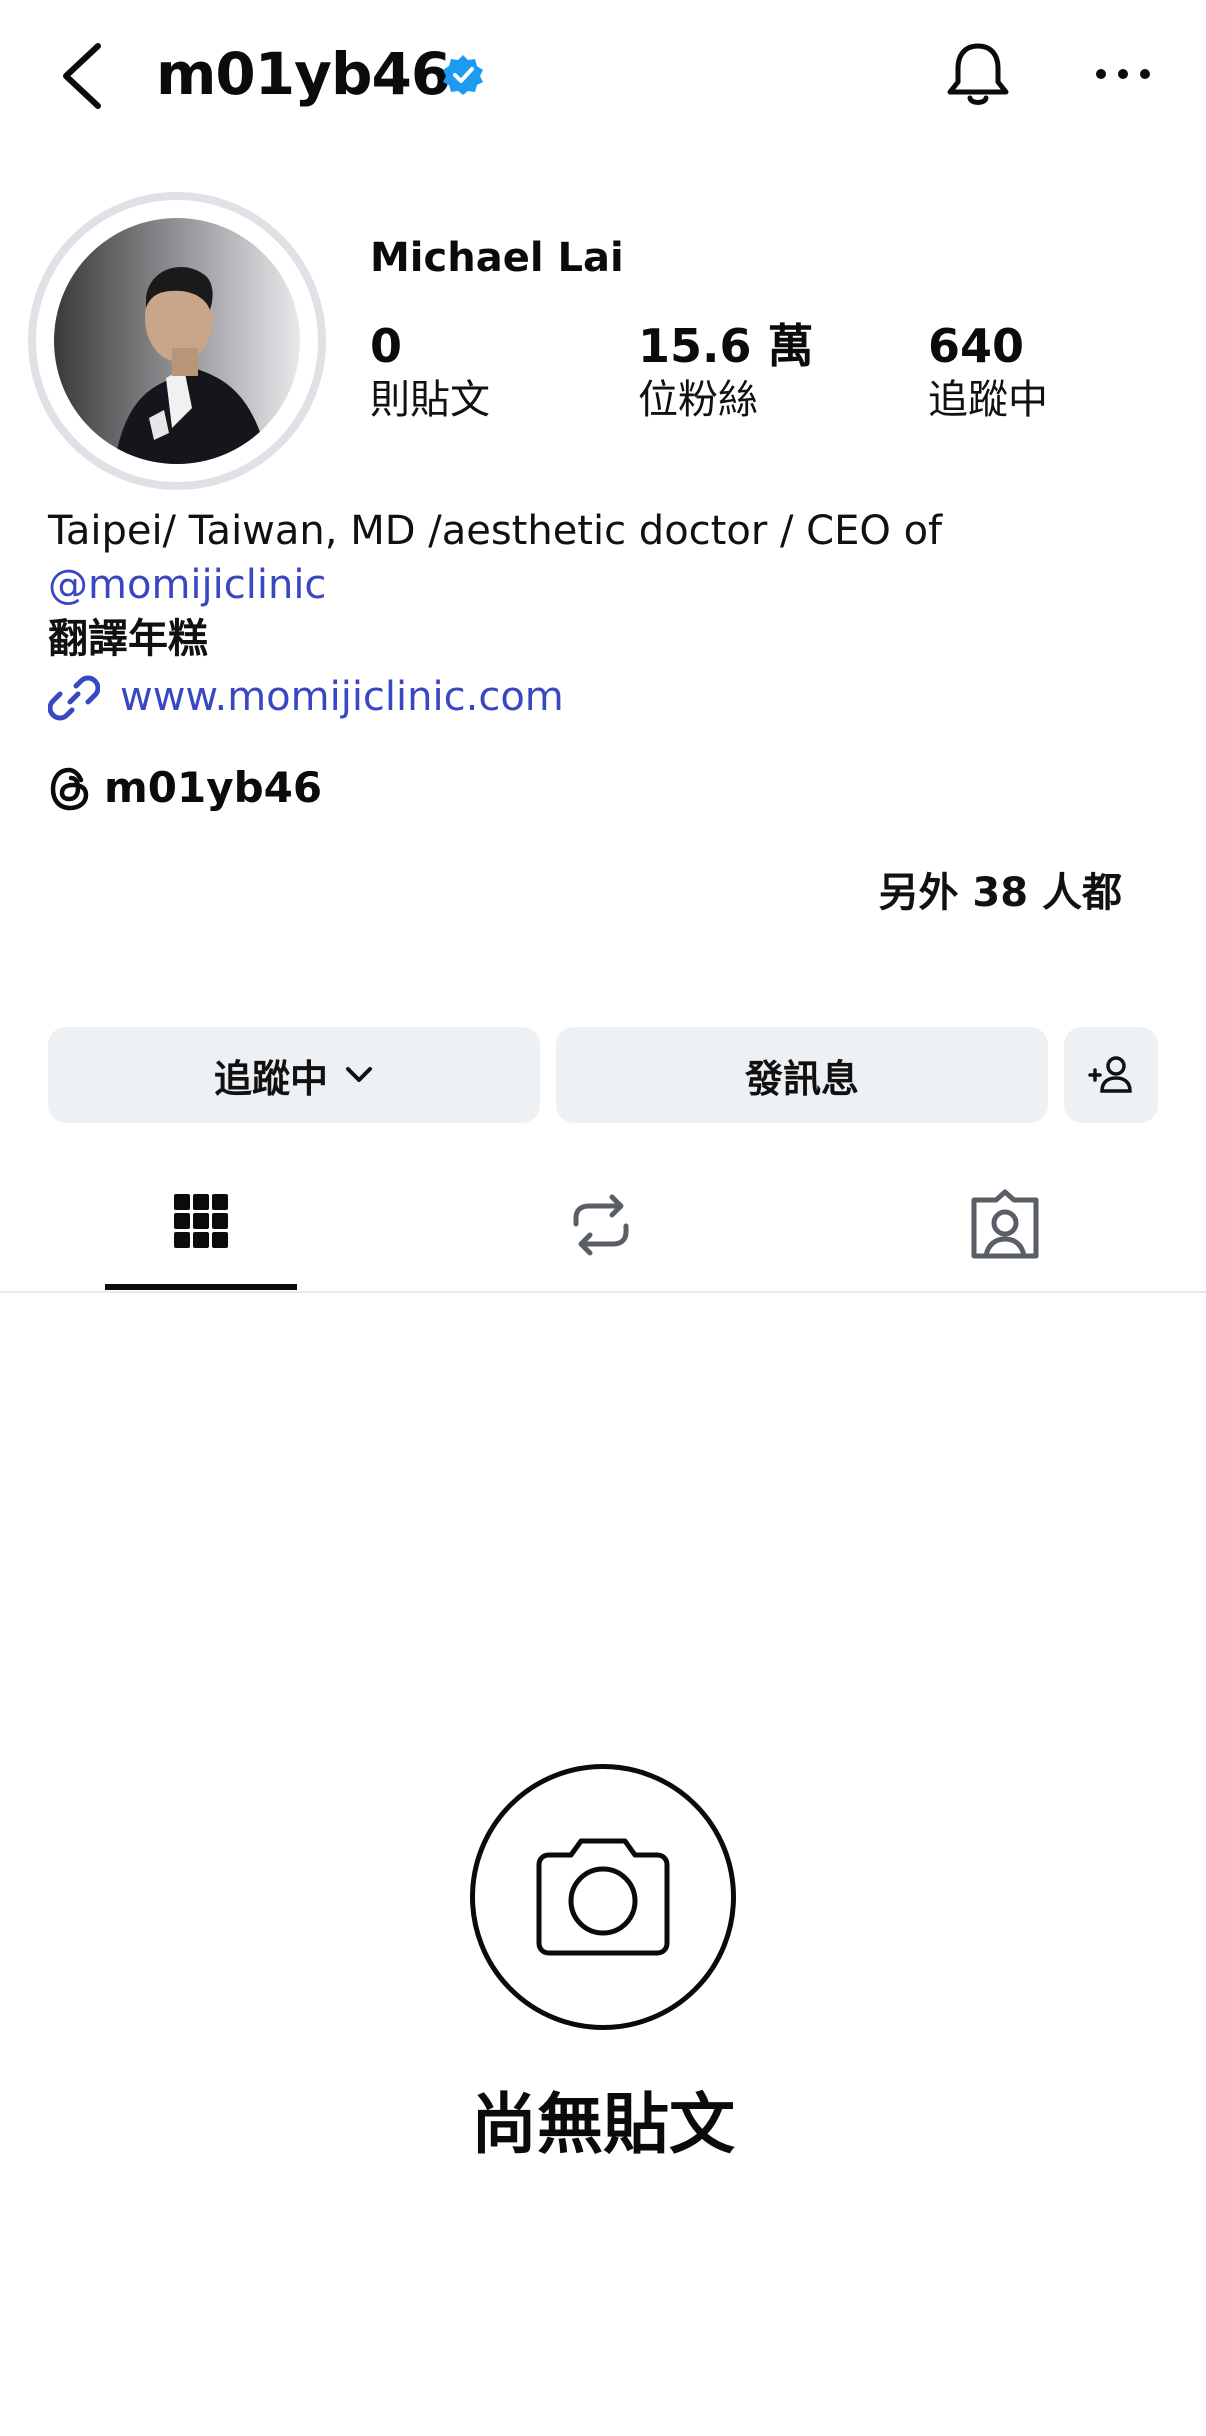  I want to click on add-person-icon, so click(1110, 1074).